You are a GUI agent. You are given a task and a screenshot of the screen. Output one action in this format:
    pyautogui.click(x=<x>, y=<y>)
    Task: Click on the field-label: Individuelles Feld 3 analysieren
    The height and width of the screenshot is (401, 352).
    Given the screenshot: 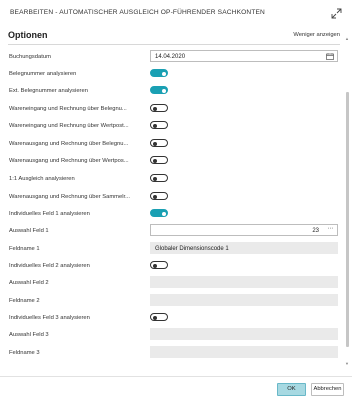 What is the action you would take?
    pyautogui.click(x=49, y=318)
    